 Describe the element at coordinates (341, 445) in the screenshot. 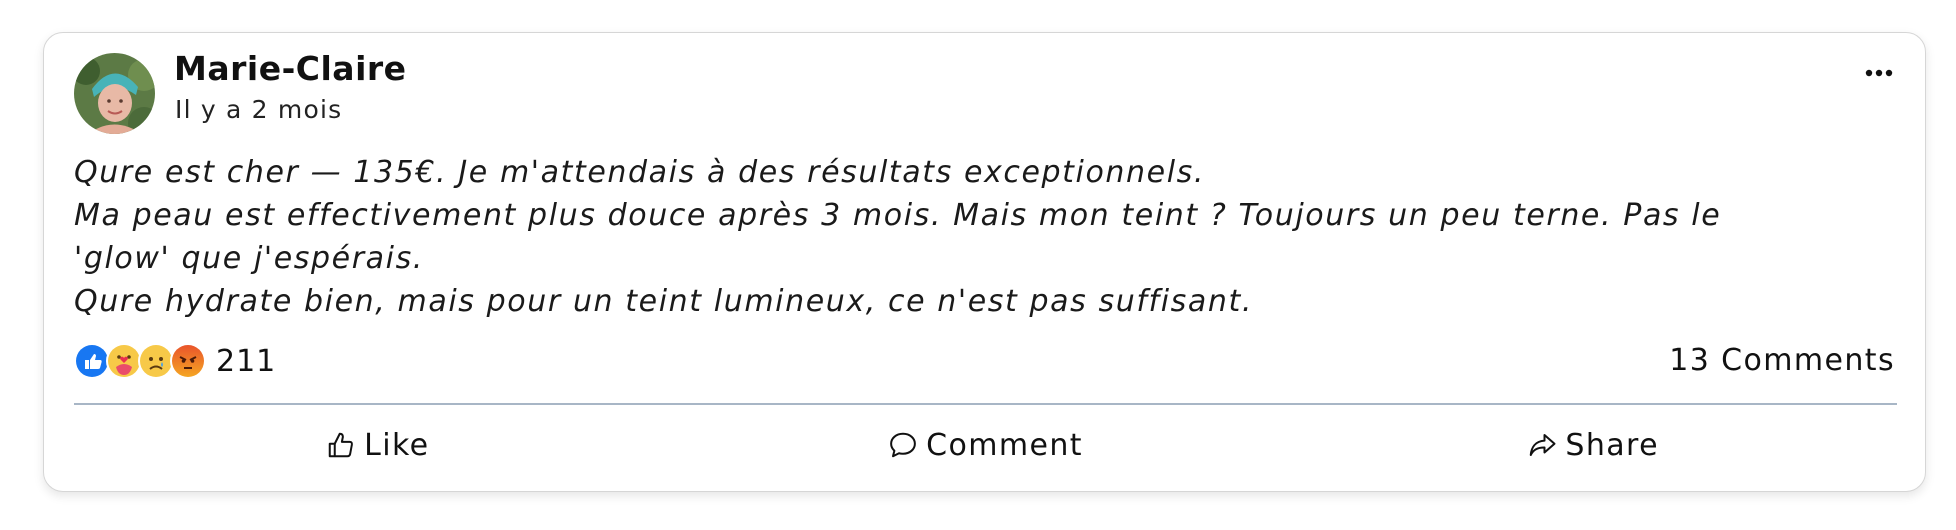

I see `thumbs-up-icon` at that location.